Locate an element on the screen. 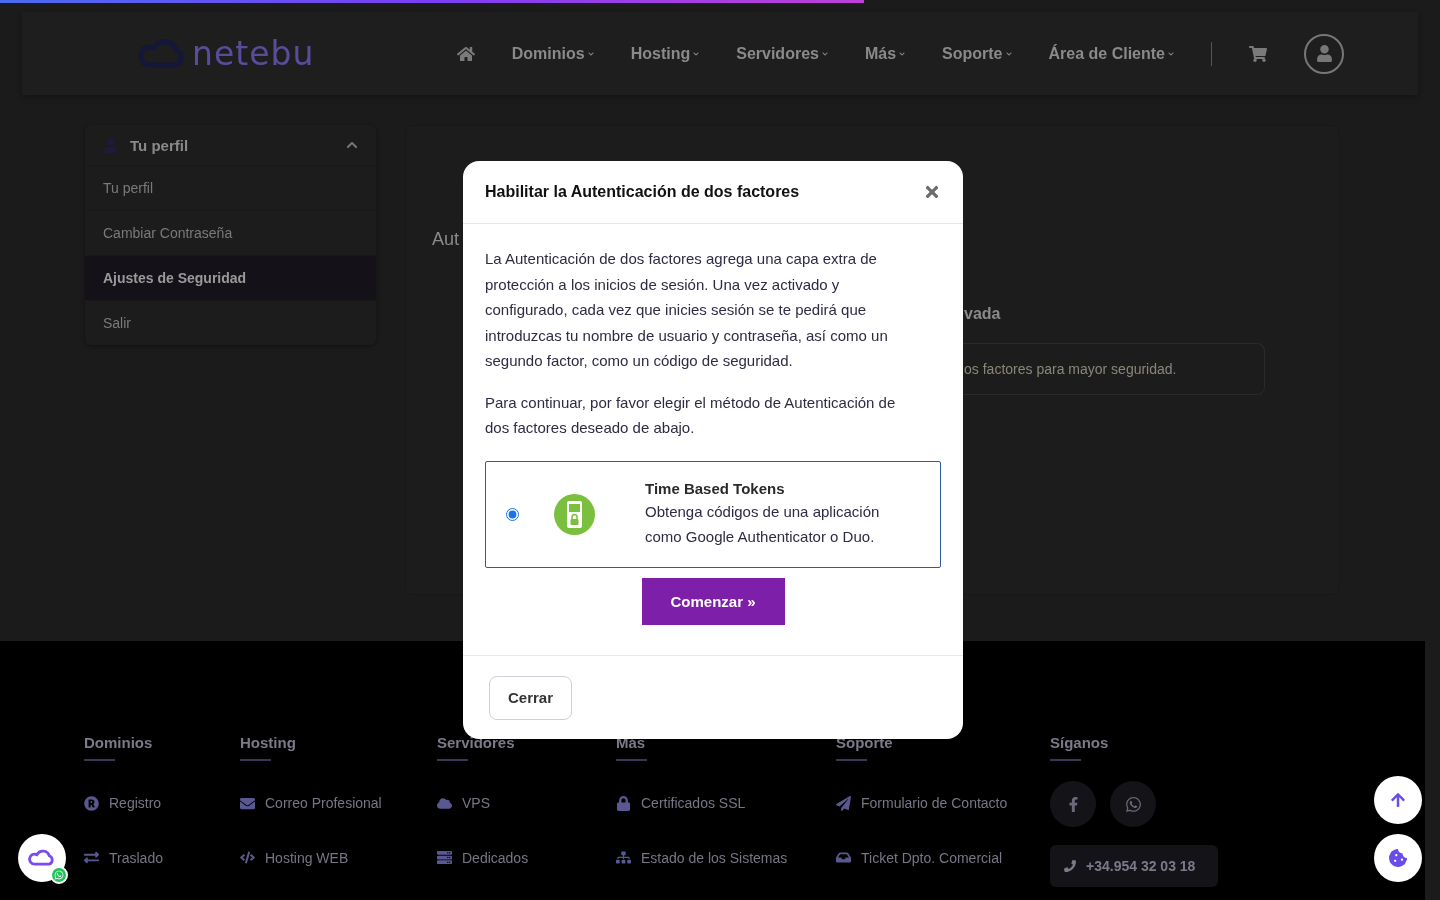 This screenshot has height=900, width=1440. phone-link: +34.954 32 03 18 is located at coordinates (1134, 866).